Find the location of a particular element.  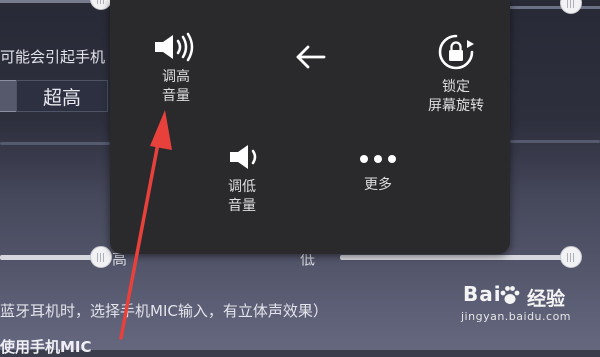

watermark-jingyan: 经验 is located at coordinates (546, 299).